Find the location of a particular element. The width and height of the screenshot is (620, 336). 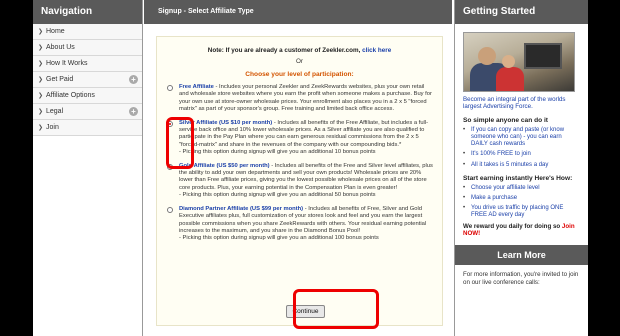

sidebar-item-label: Legal is located at coordinates (55, 111).